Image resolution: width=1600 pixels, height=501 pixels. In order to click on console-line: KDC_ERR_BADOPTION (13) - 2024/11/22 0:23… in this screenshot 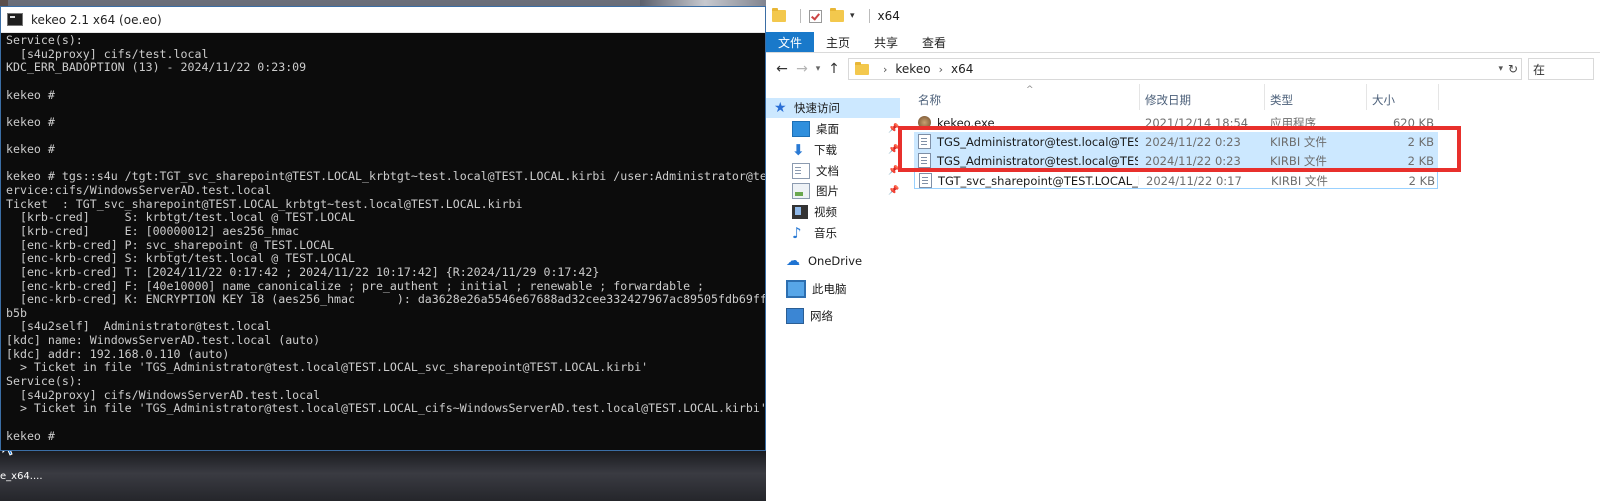, I will do `click(156, 67)`.